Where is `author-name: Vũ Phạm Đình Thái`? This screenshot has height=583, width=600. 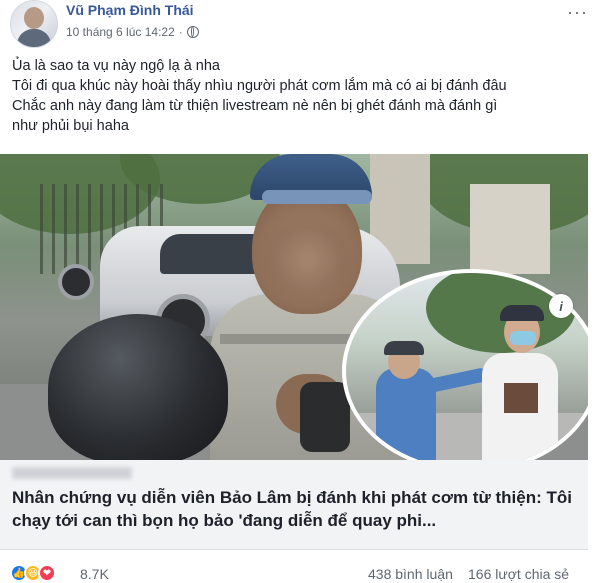
author-name: Vũ Phạm Đình Thái is located at coordinates (130, 10).